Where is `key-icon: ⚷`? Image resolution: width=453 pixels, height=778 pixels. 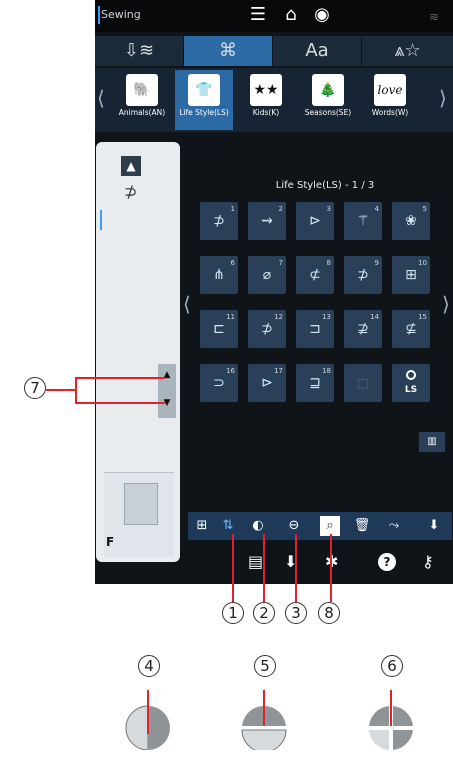 key-icon: ⚷ is located at coordinates (428, 561).